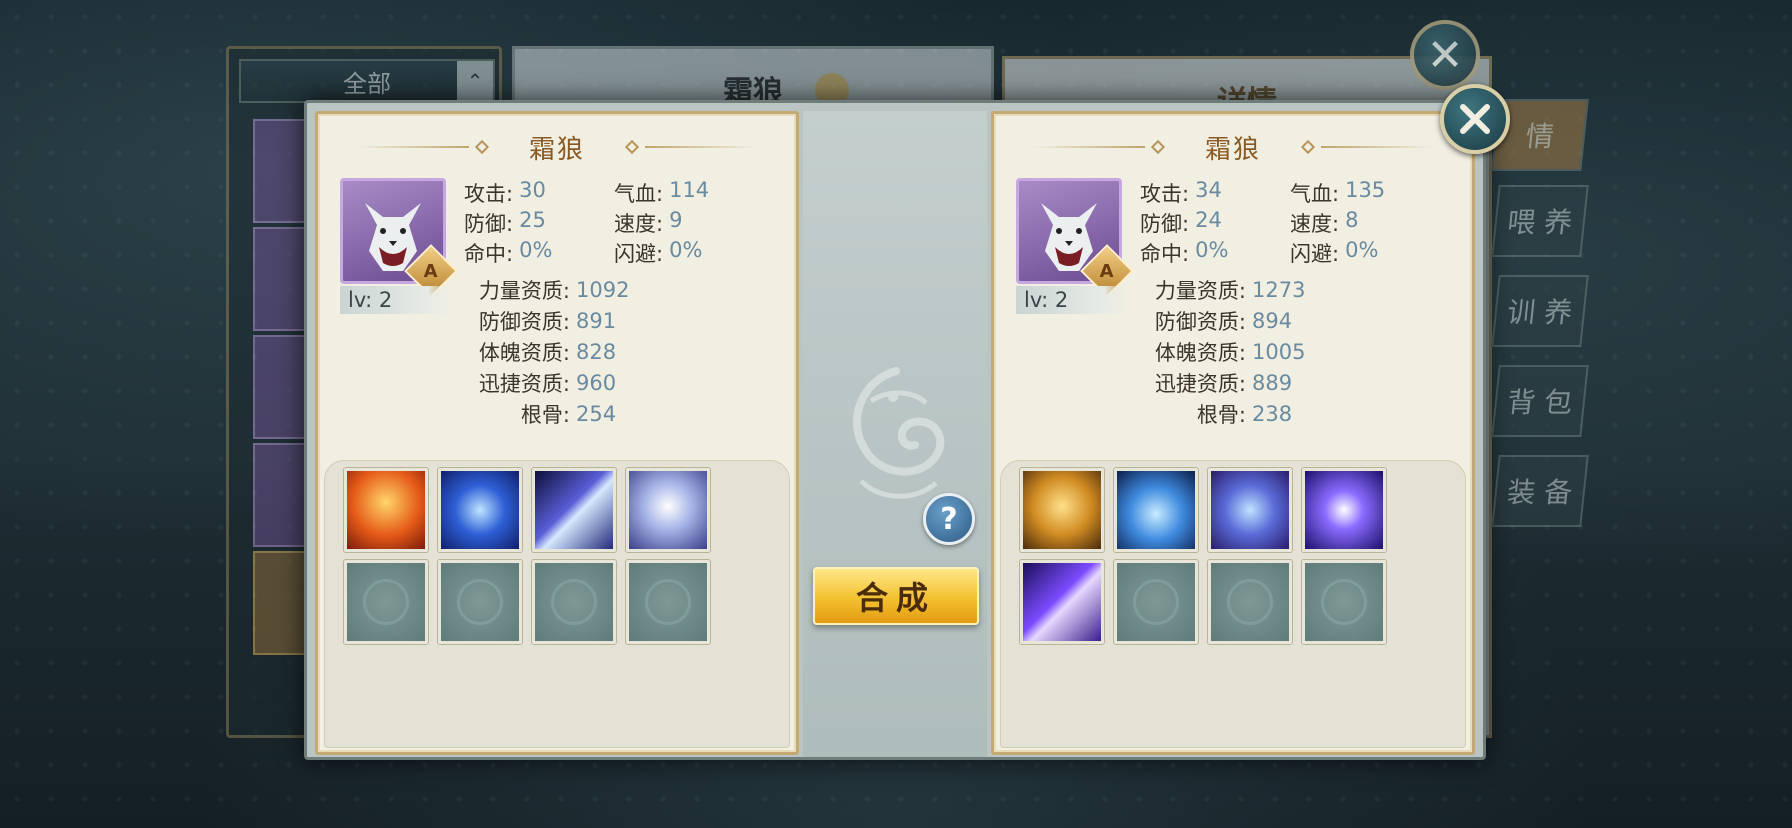 This screenshot has height=828, width=1792. Describe the element at coordinates (587, 222) in the screenshot. I see `left-pet-stats: 攻击: 30 气血: 114 防御: 25 速度: 9 命中: 0% 闪避: 0%` at that location.